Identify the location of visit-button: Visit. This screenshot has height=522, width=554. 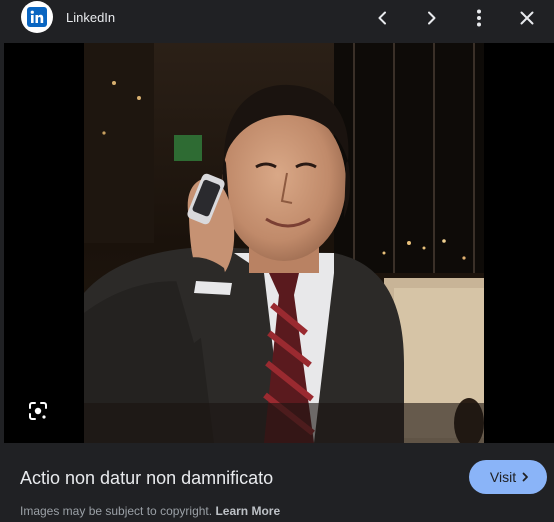
(508, 477).